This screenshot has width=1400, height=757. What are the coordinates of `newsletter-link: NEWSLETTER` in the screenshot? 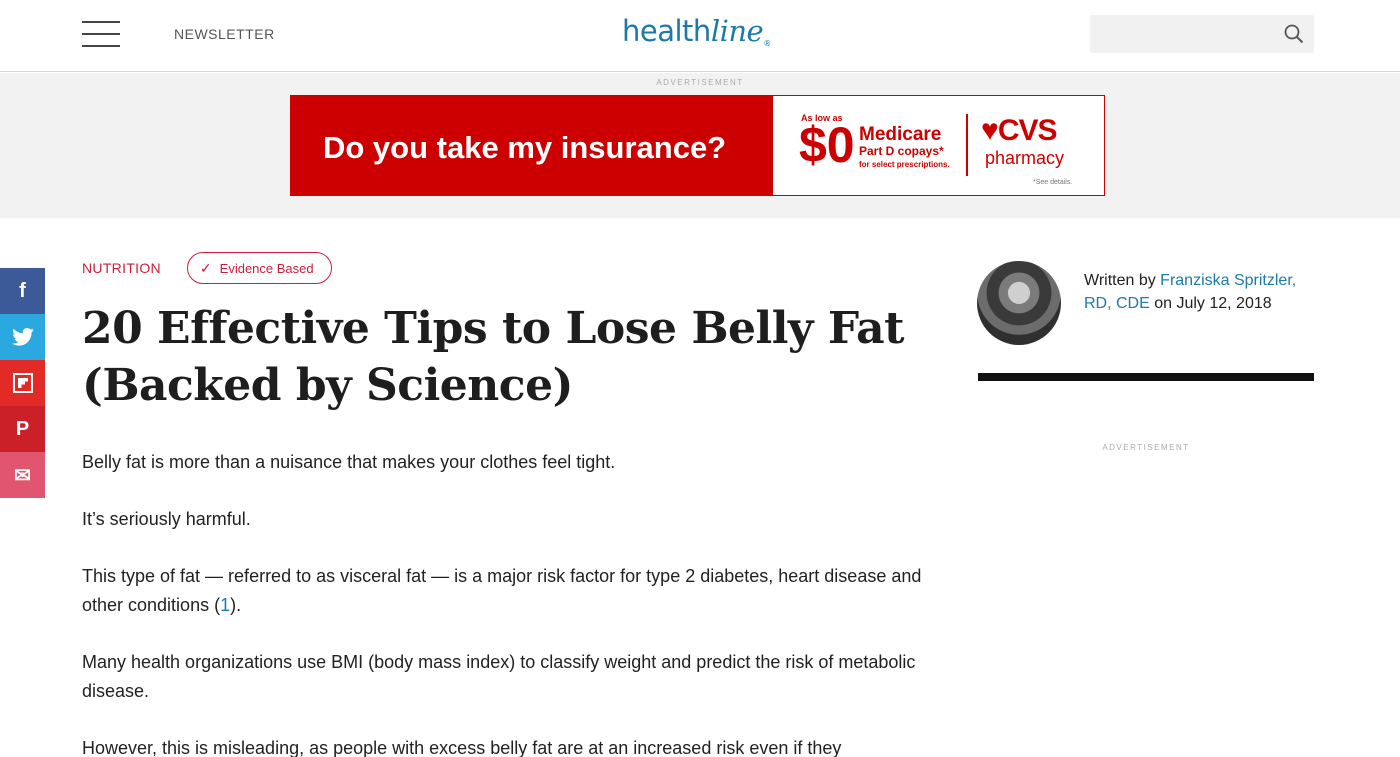 It's located at (224, 34).